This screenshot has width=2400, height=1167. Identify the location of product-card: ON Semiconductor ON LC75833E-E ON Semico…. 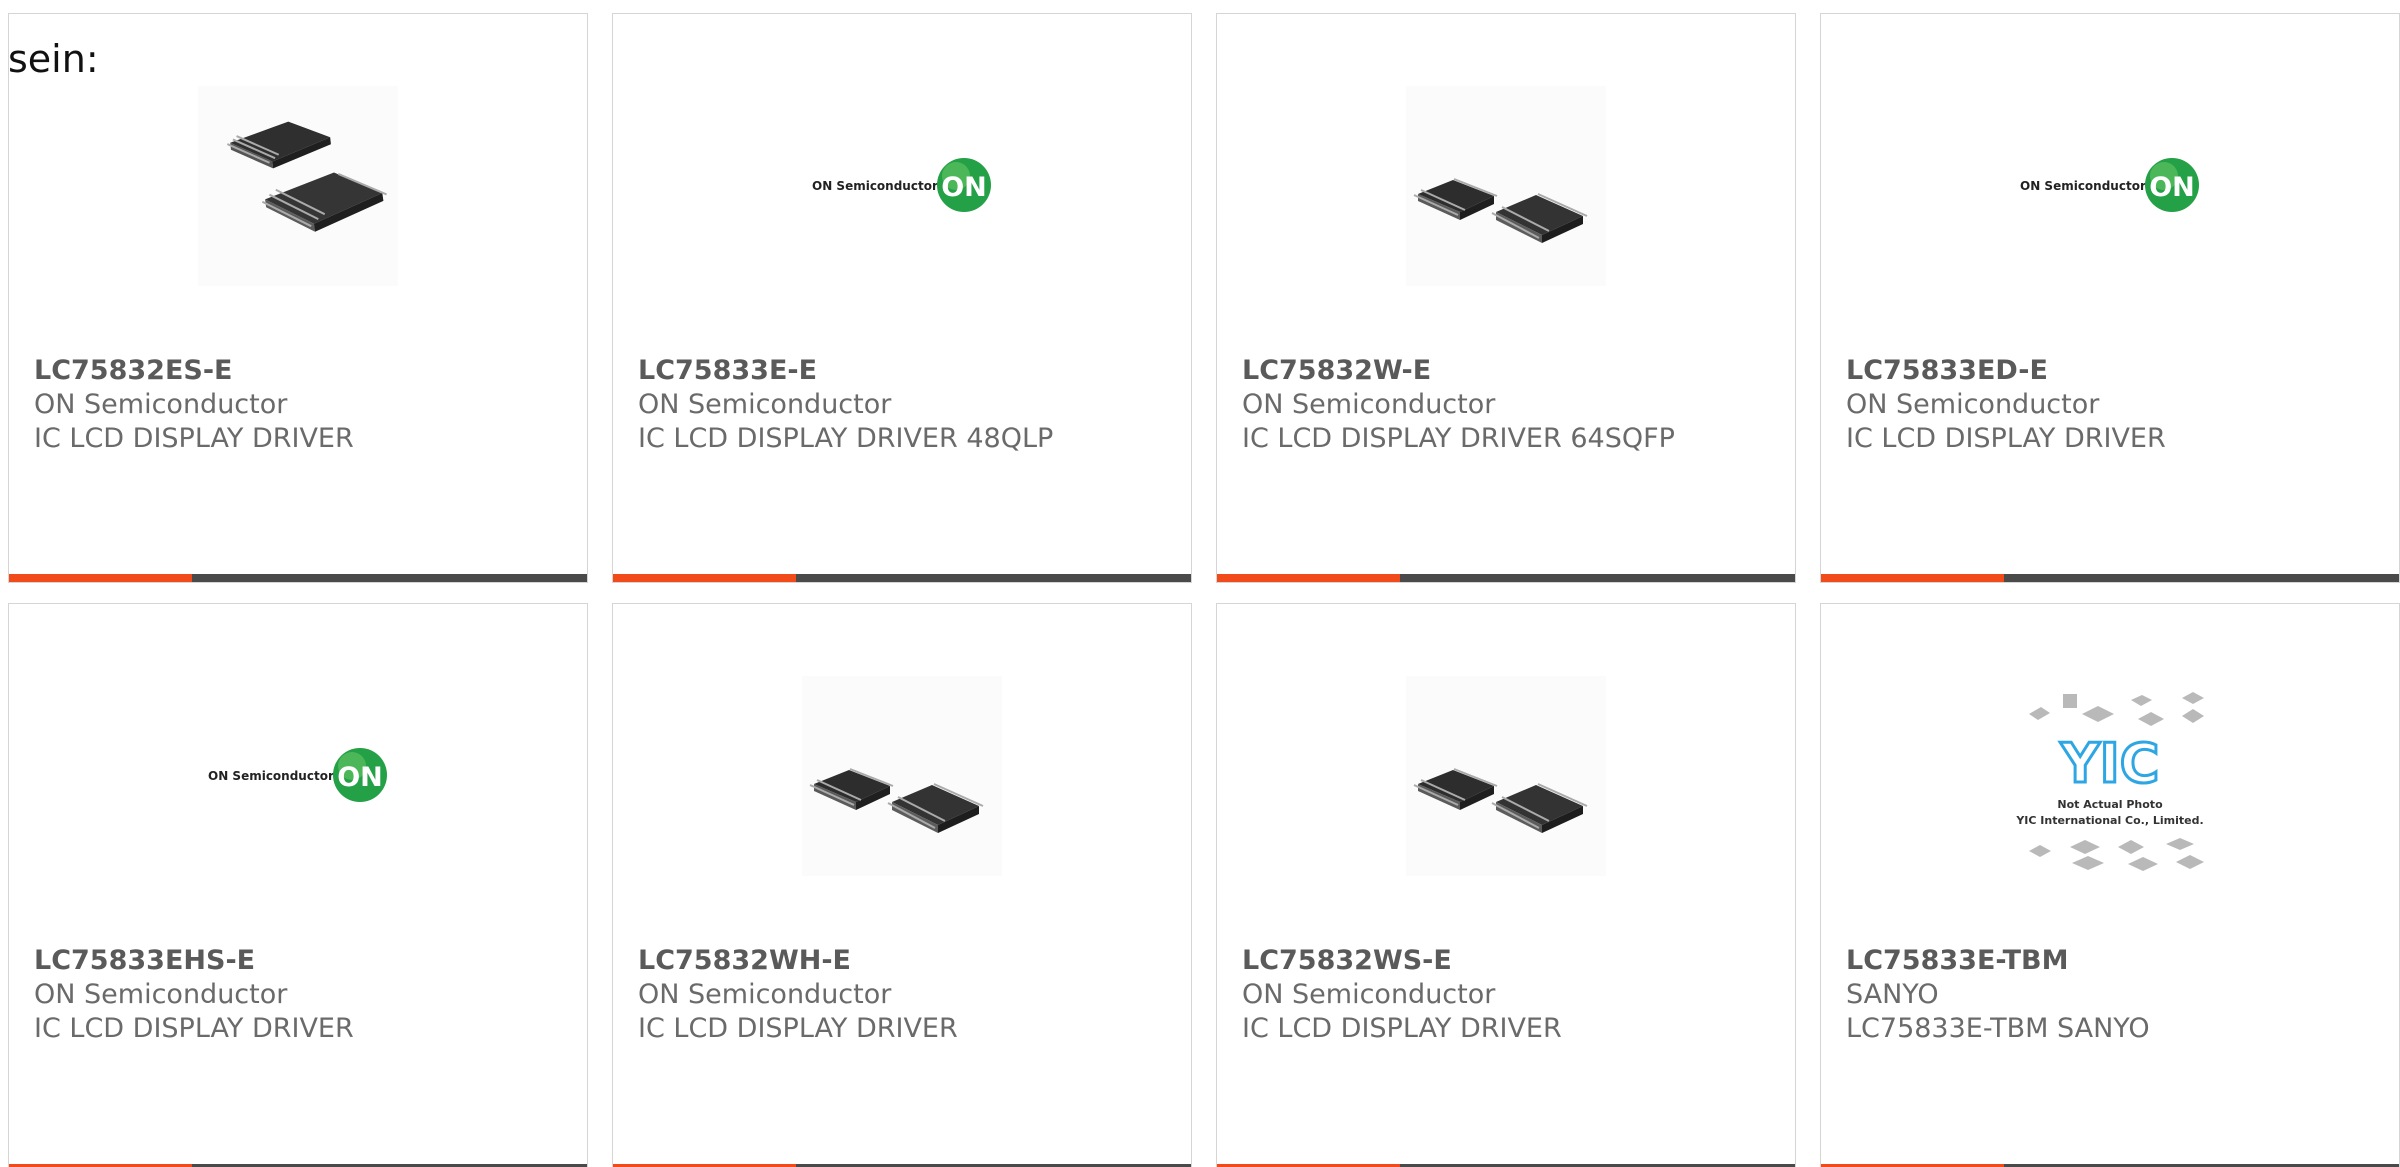
(902, 298).